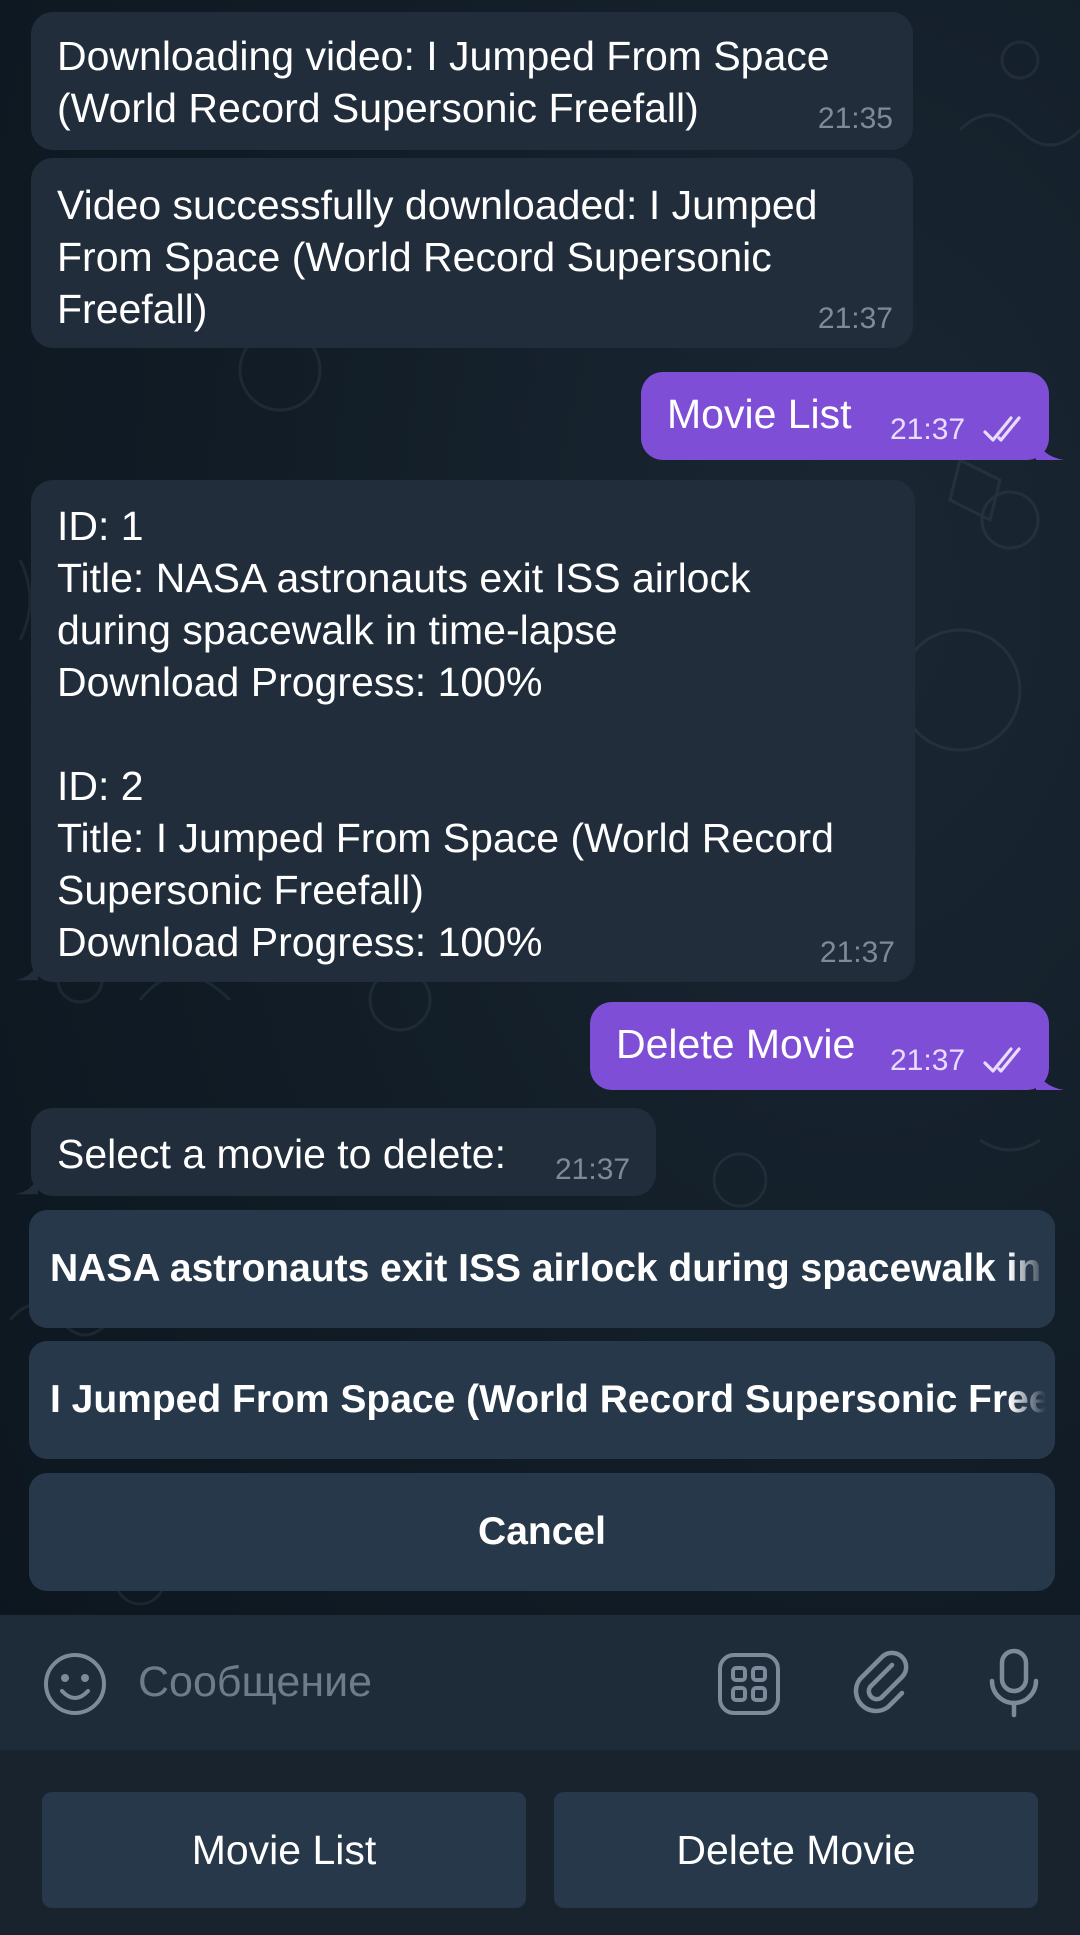  Describe the element at coordinates (540, 1842) in the screenshot. I see `reply-keyboard: Movie List Delete Movie` at that location.